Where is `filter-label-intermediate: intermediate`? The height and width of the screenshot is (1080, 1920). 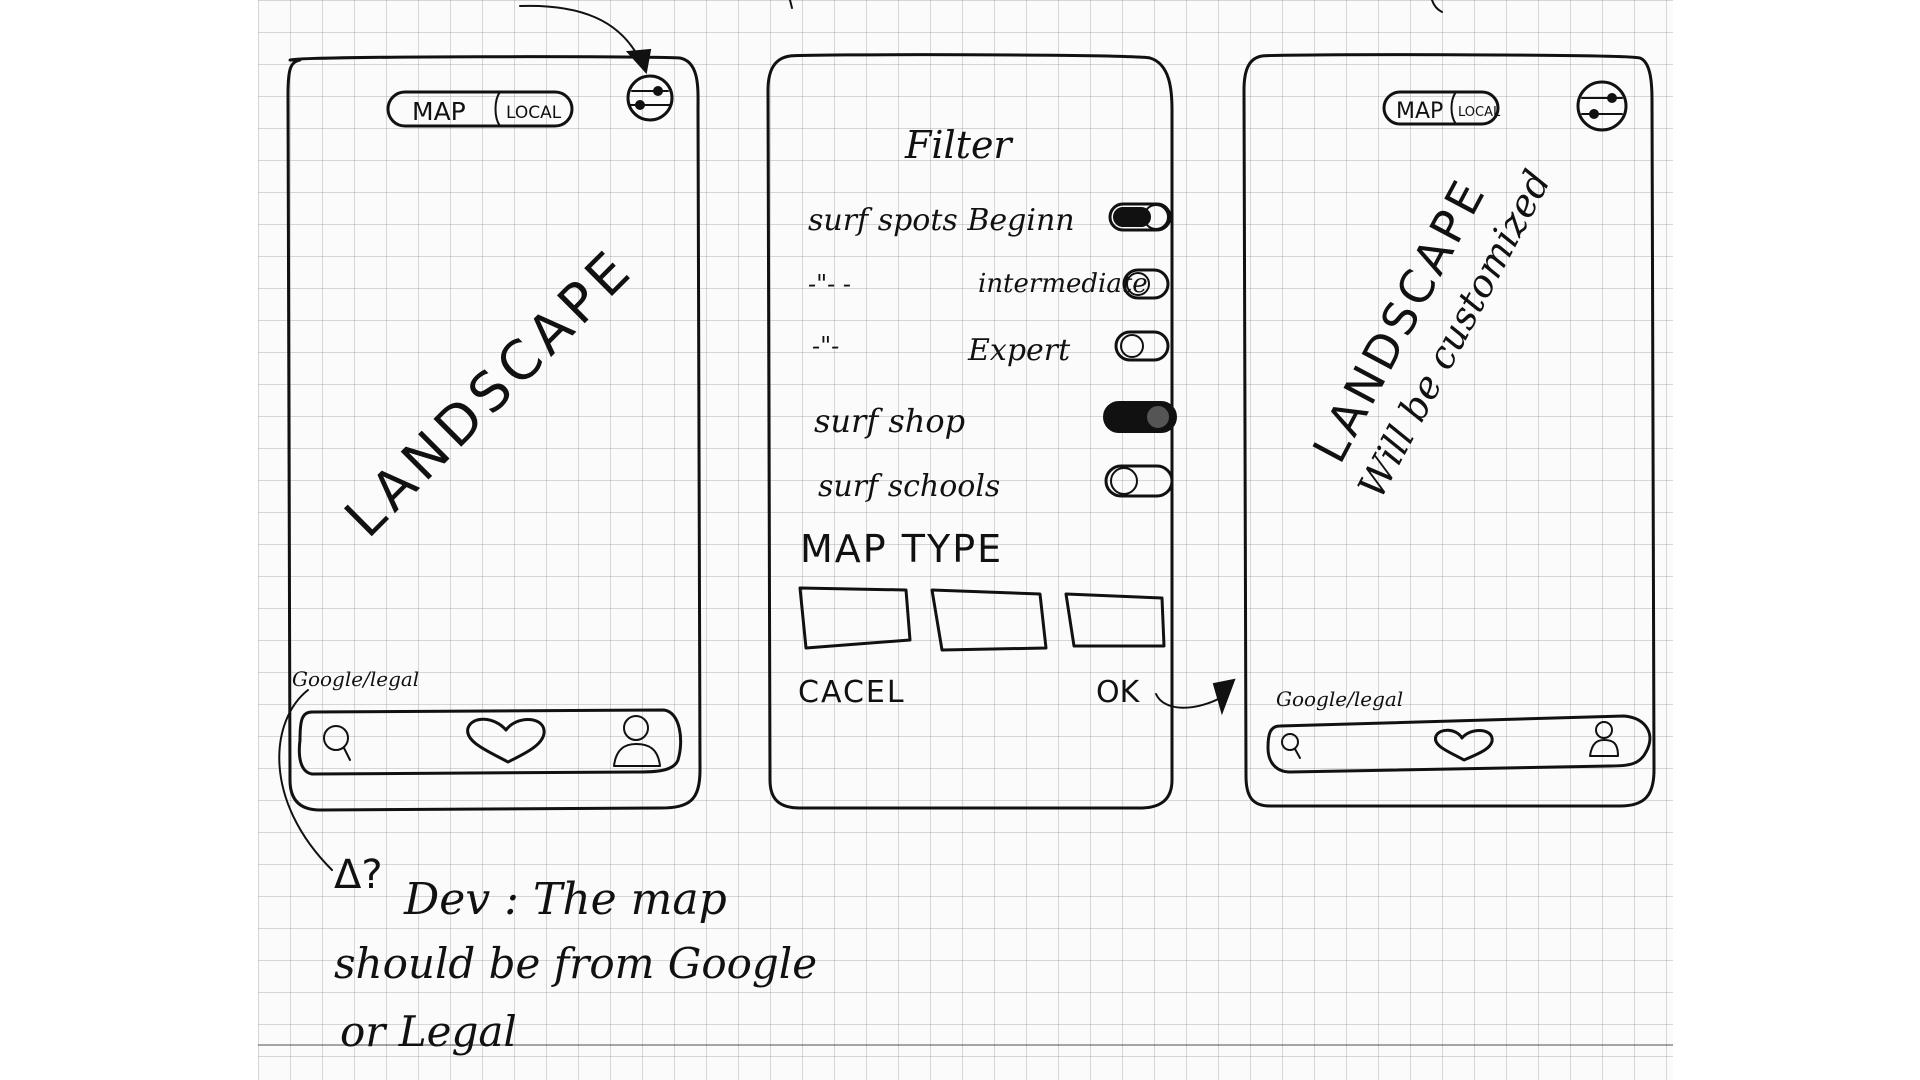 filter-label-intermediate: intermediate is located at coordinates (1063, 284).